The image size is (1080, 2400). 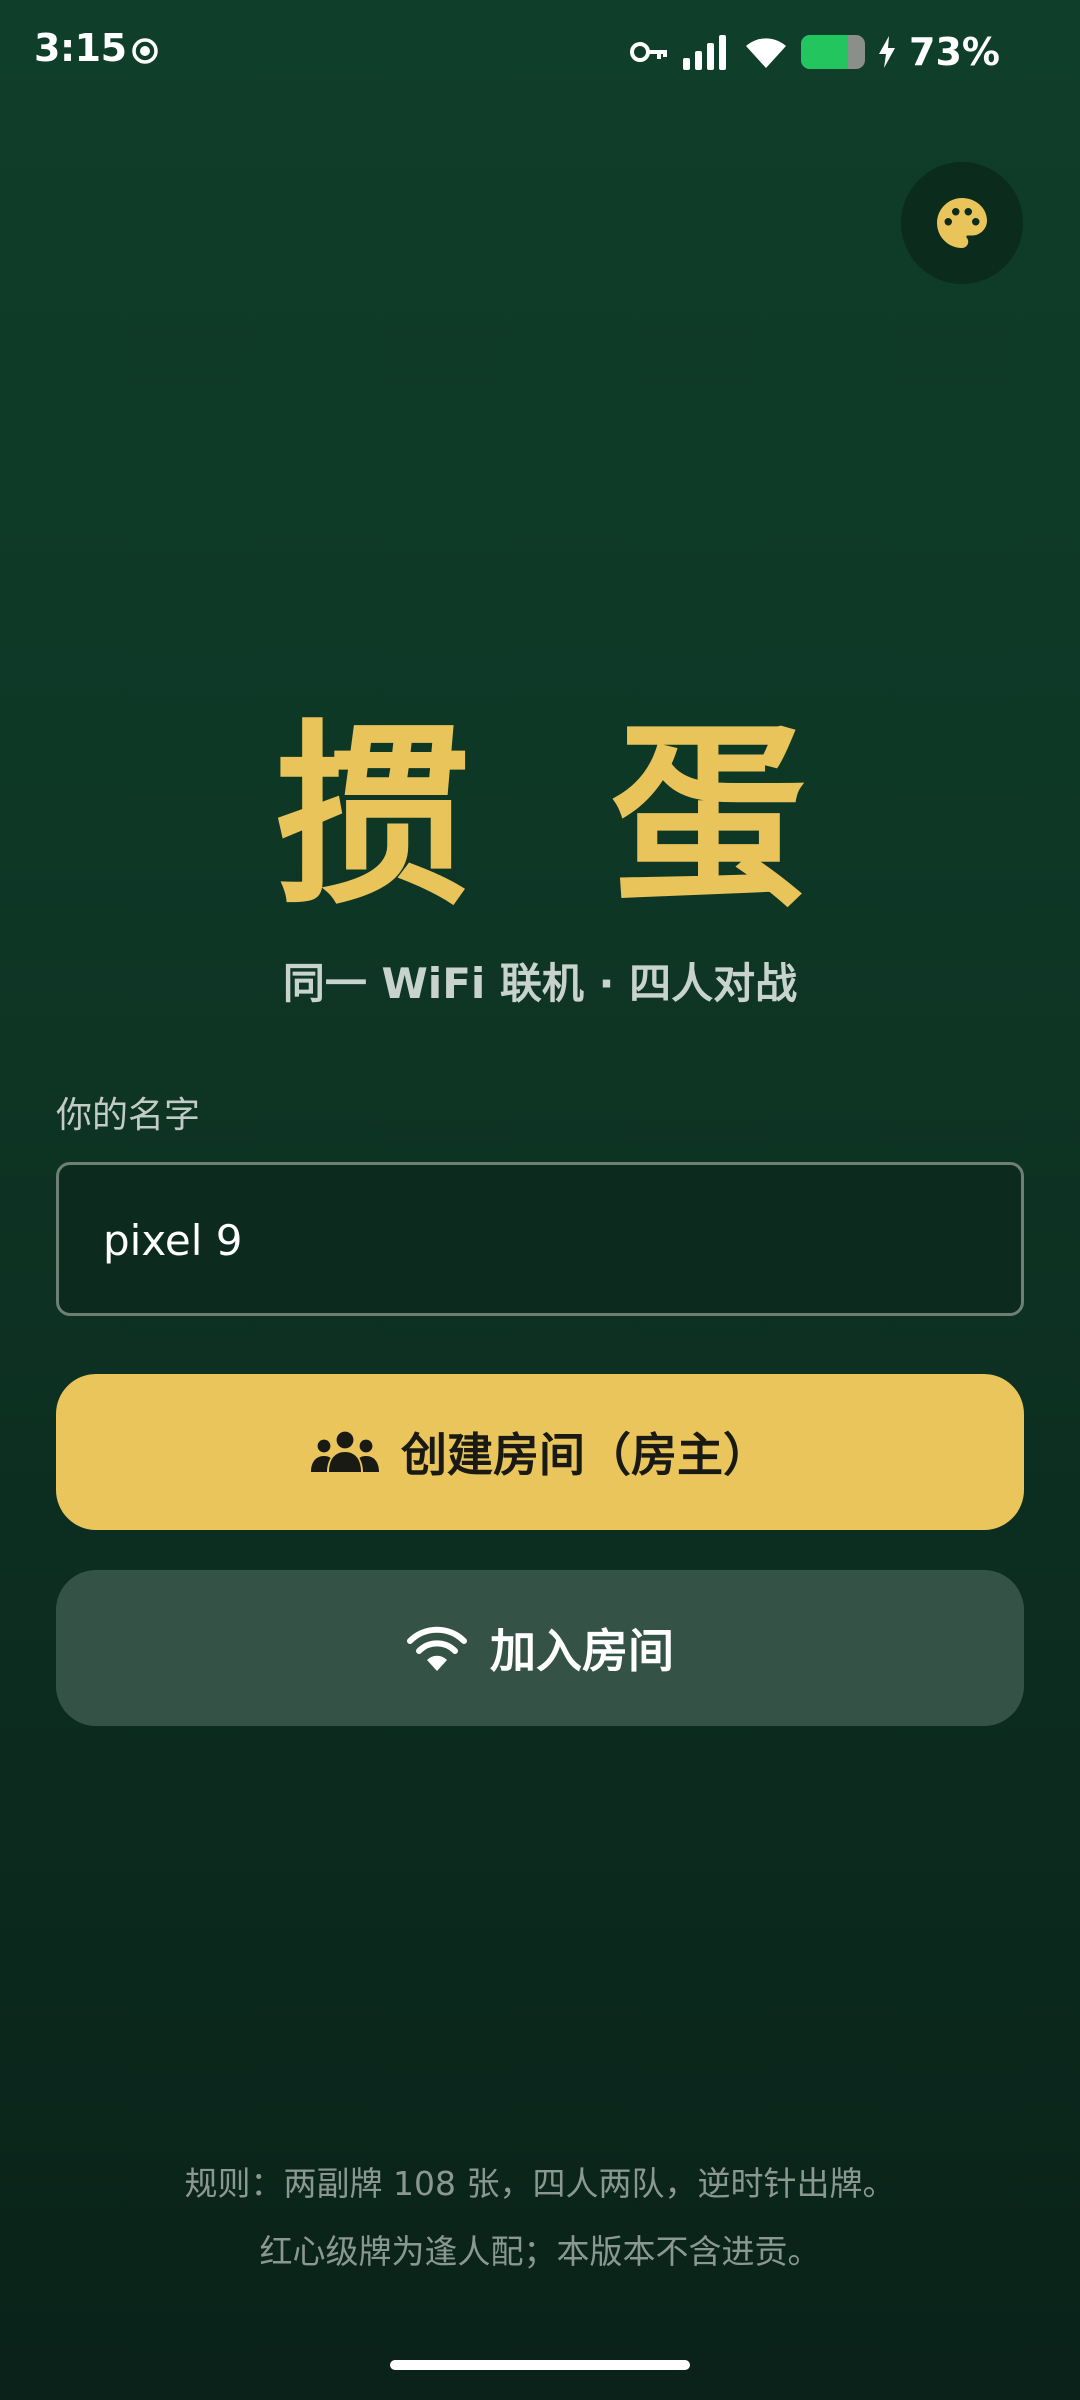 What do you see at coordinates (824, 52) in the screenshot?
I see `battery-fill` at bounding box center [824, 52].